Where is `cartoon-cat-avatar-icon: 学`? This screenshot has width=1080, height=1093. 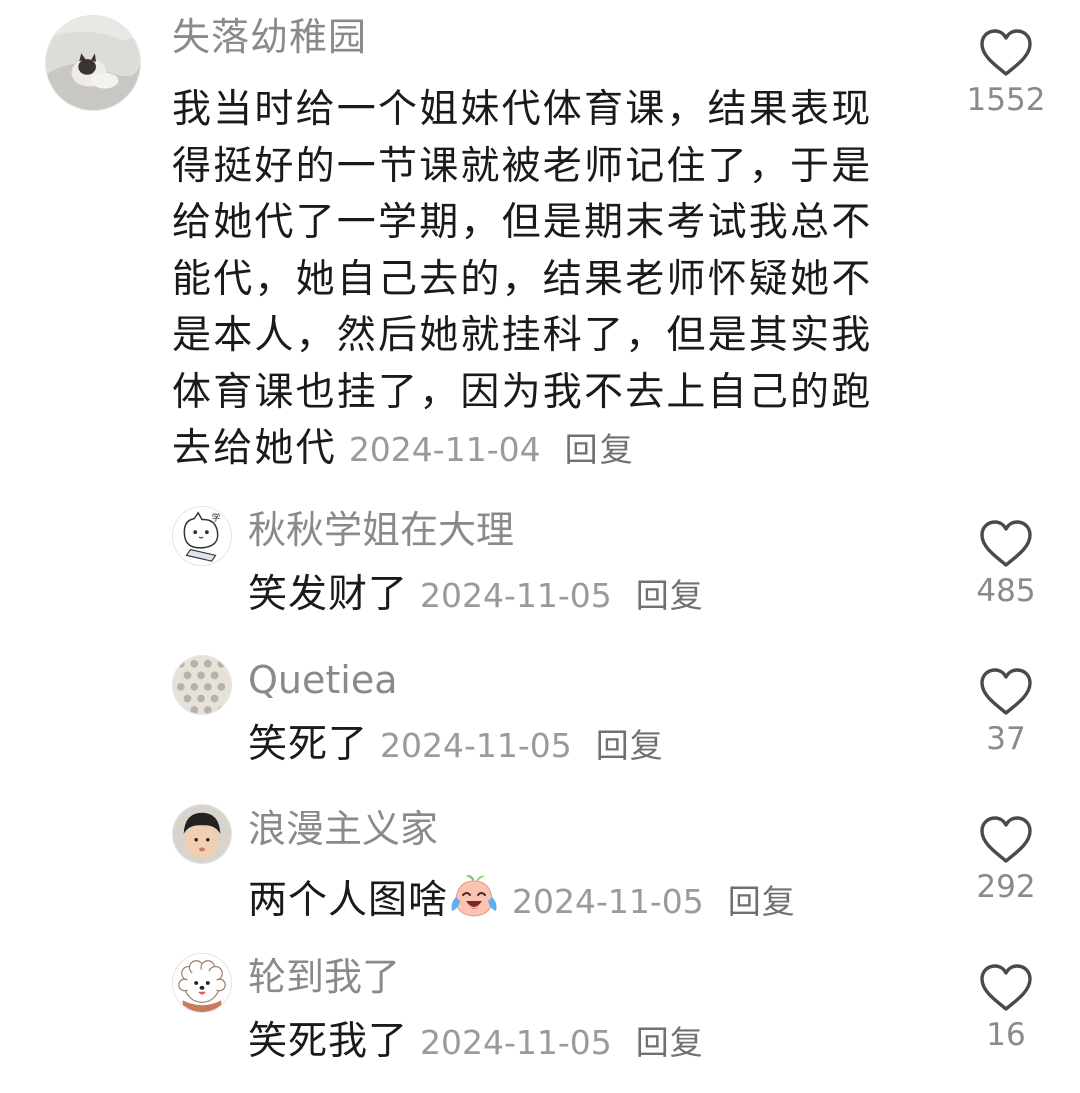 cartoon-cat-avatar-icon: 学 is located at coordinates (202, 536).